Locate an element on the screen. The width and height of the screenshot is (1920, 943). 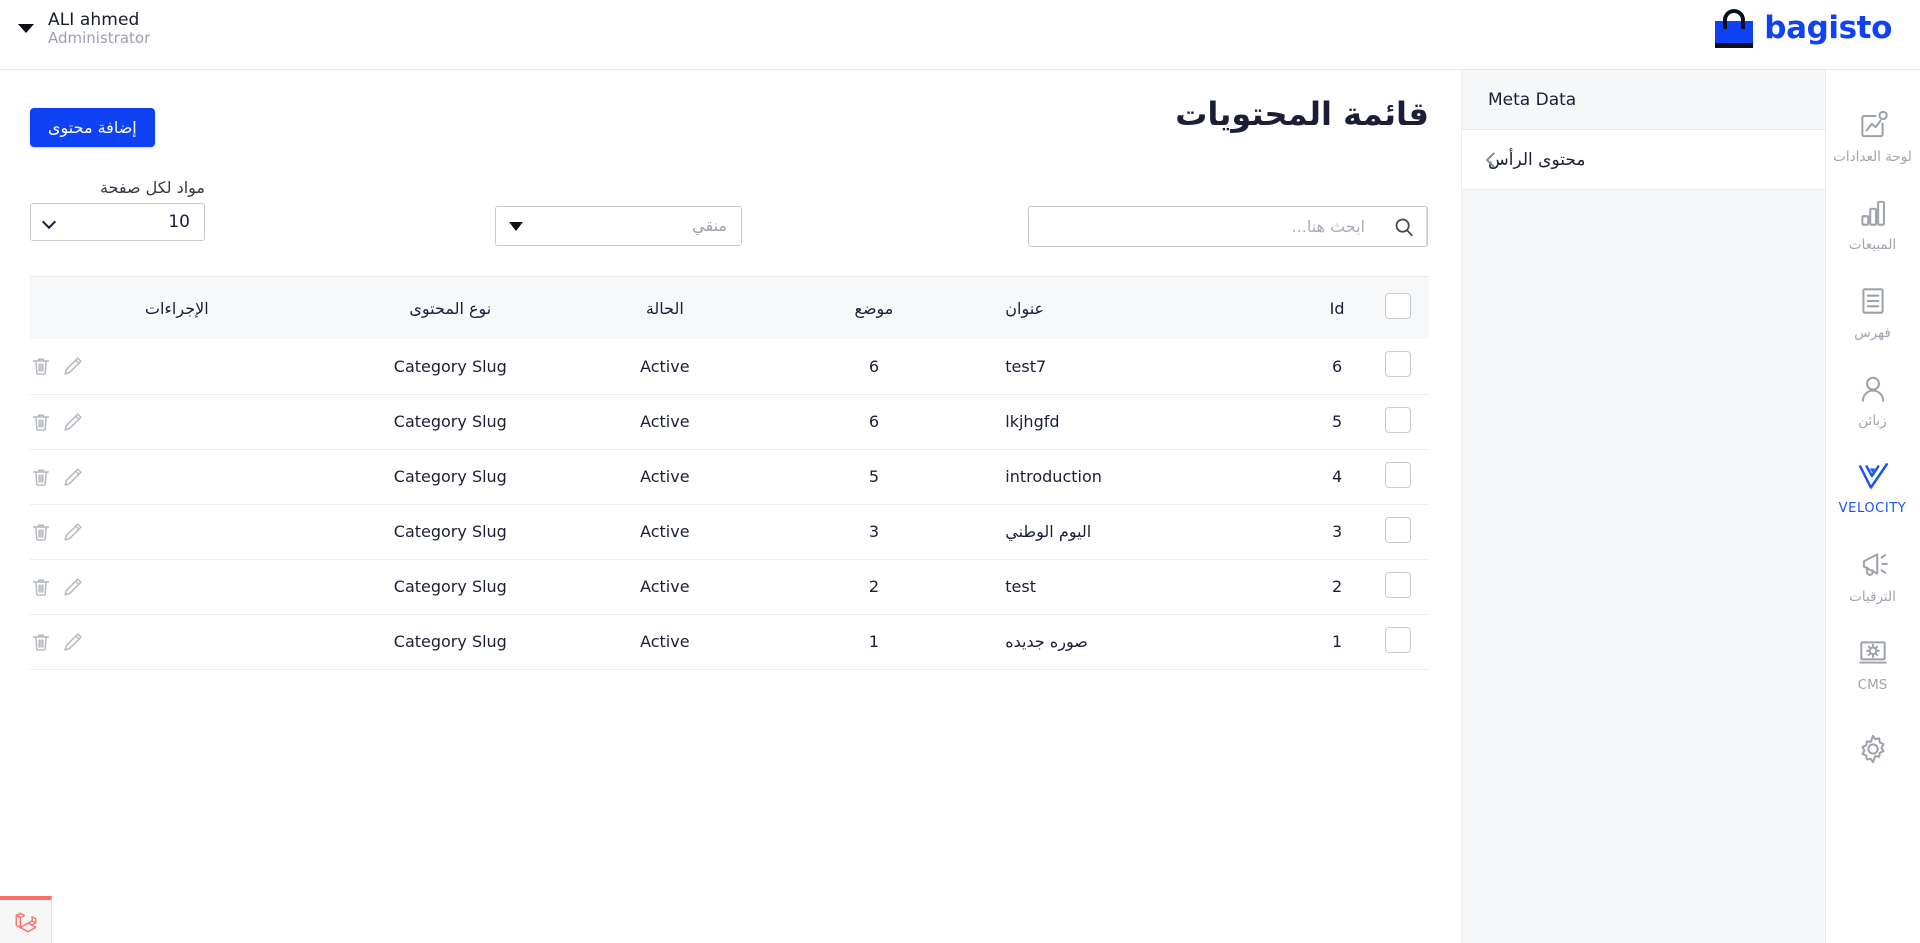
catalog-list-icon is located at coordinates (1872, 300).